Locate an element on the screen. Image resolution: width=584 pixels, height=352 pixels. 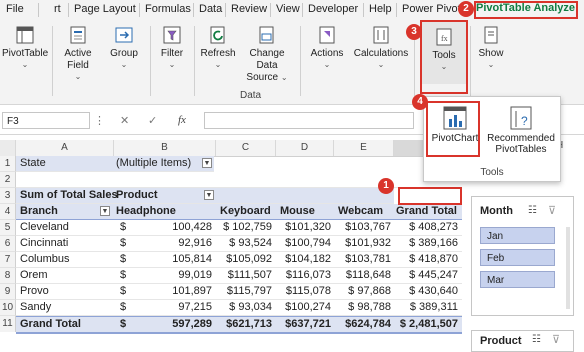
column-header: D is located at coordinates (305, 148).